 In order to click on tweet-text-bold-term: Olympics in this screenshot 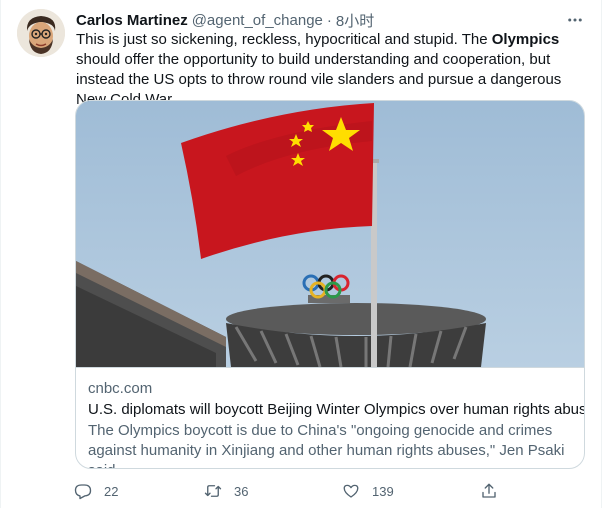, I will do `click(526, 39)`.